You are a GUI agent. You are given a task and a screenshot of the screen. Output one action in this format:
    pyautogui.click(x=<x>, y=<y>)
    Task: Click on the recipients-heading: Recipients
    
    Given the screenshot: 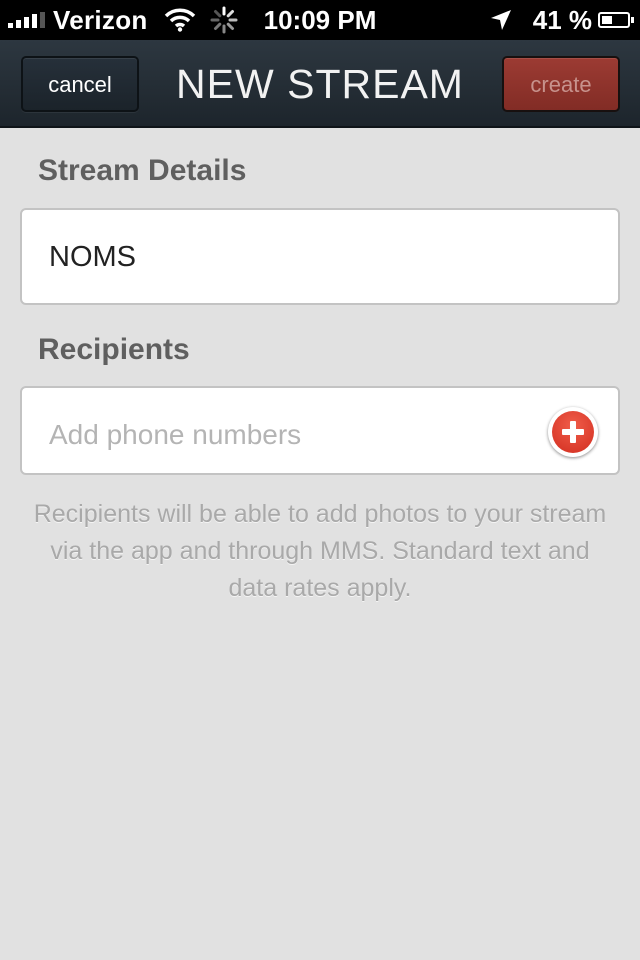 What is the action you would take?
    pyautogui.click(x=114, y=349)
    